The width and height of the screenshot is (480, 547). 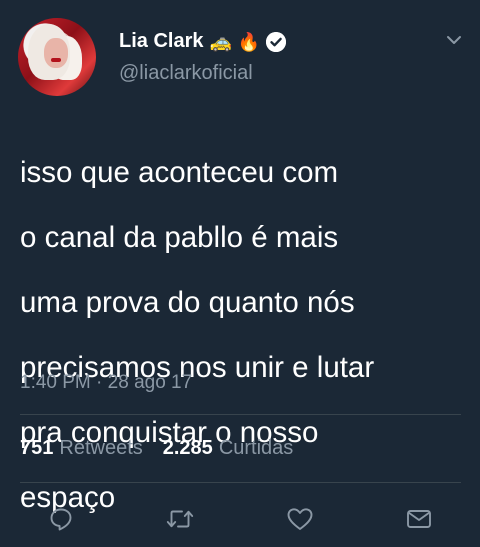 What do you see at coordinates (454, 40) in the screenshot?
I see `chevron-down-icon` at bounding box center [454, 40].